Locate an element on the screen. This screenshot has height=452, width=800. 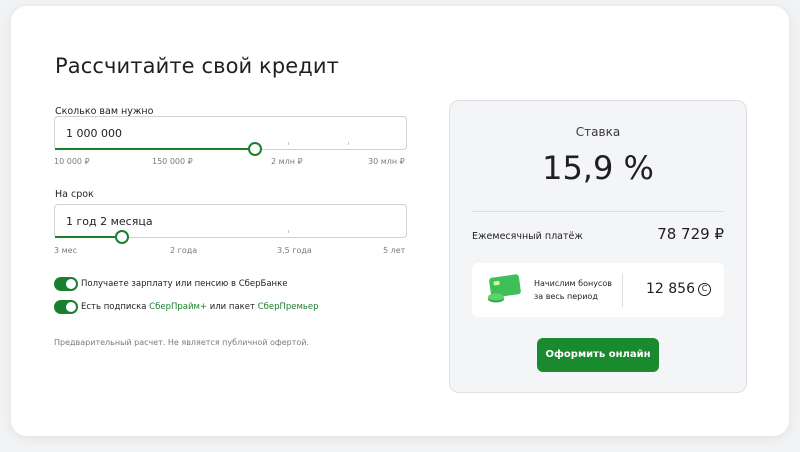
term-scale-2: 2 года is located at coordinates (184, 250).